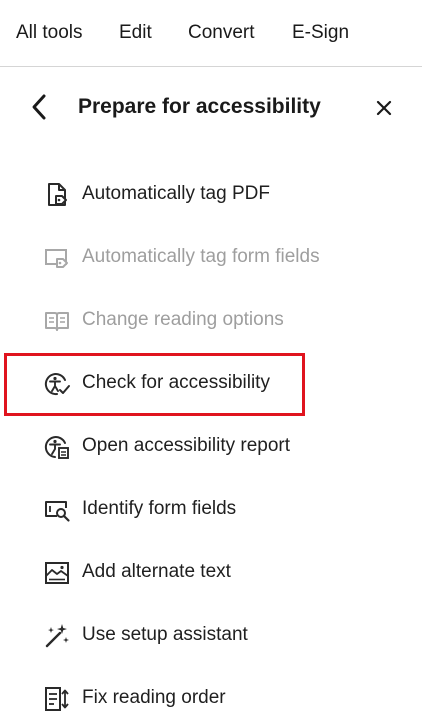  I want to click on setup-assistant-icon, so click(57, 636).